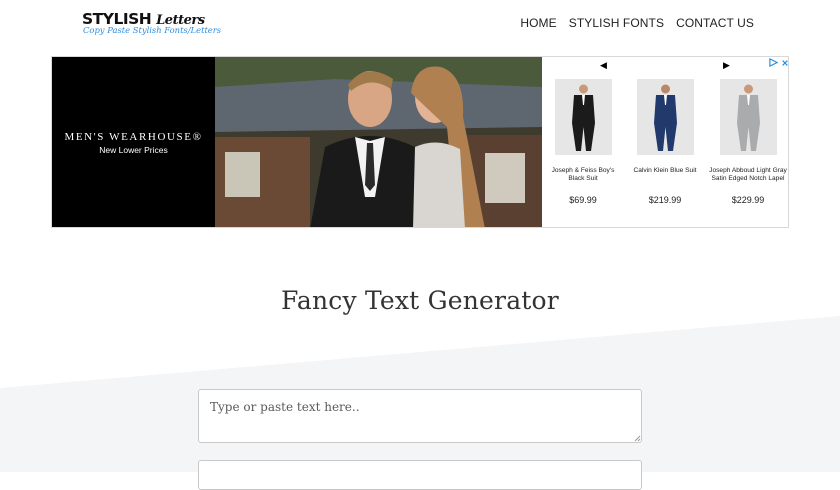 Image resolution: width=840 pixels, height=490 pixels. Describe the element at coordinates (603, 65) in the screenshot. I see `ad-prev-arrow-icon: ◀` at that location.